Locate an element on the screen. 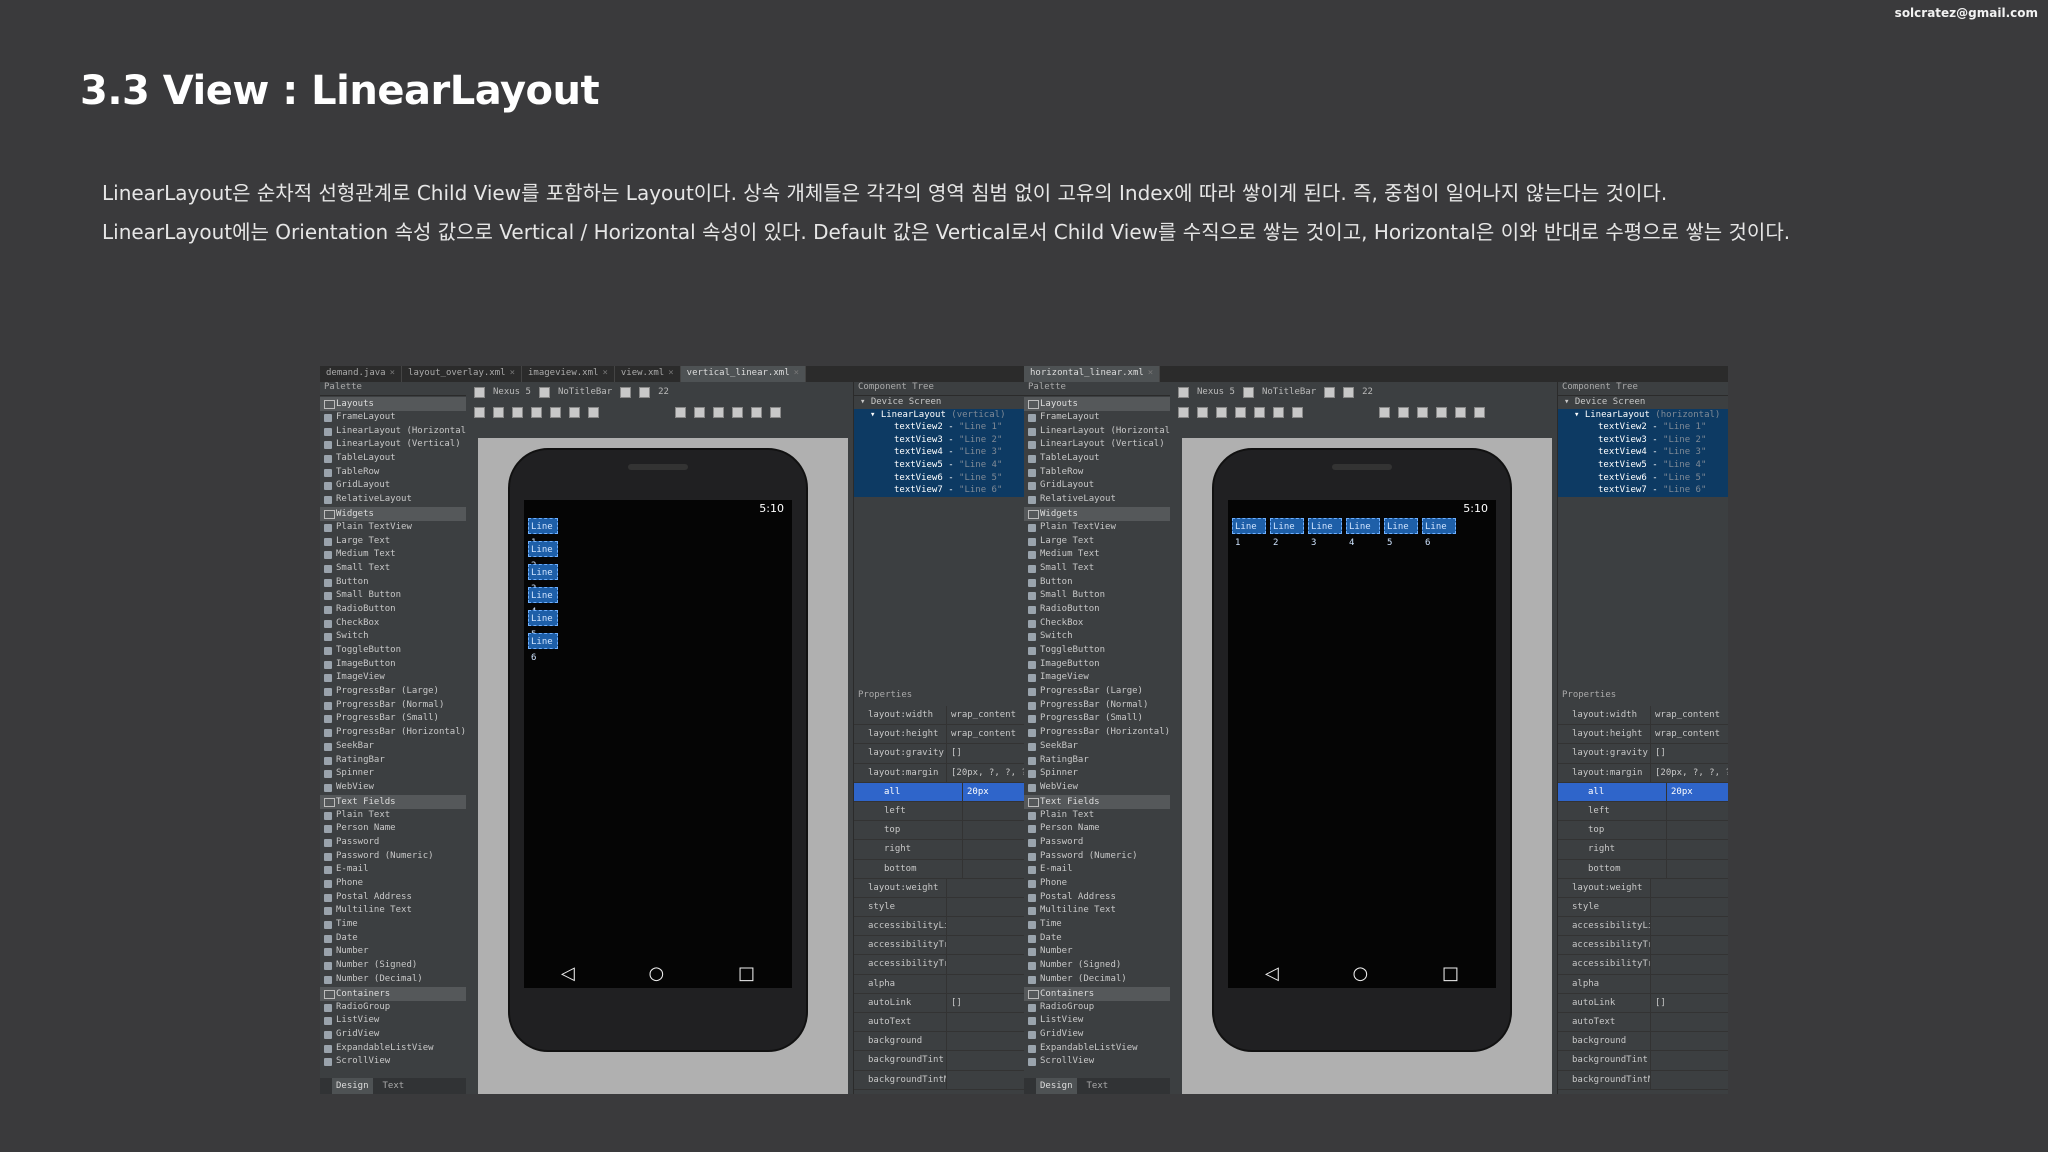 The image size is (2048, 1152). textview-line: Line 2 is located at coordinates (543, 556).